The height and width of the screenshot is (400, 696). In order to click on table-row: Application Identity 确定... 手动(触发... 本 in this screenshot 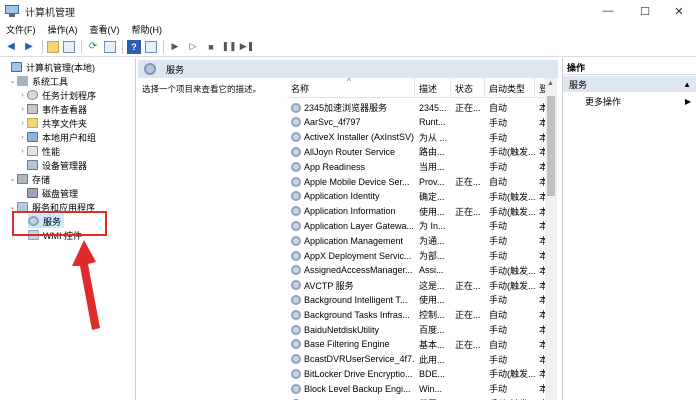, I will do `click(416, 196)`.